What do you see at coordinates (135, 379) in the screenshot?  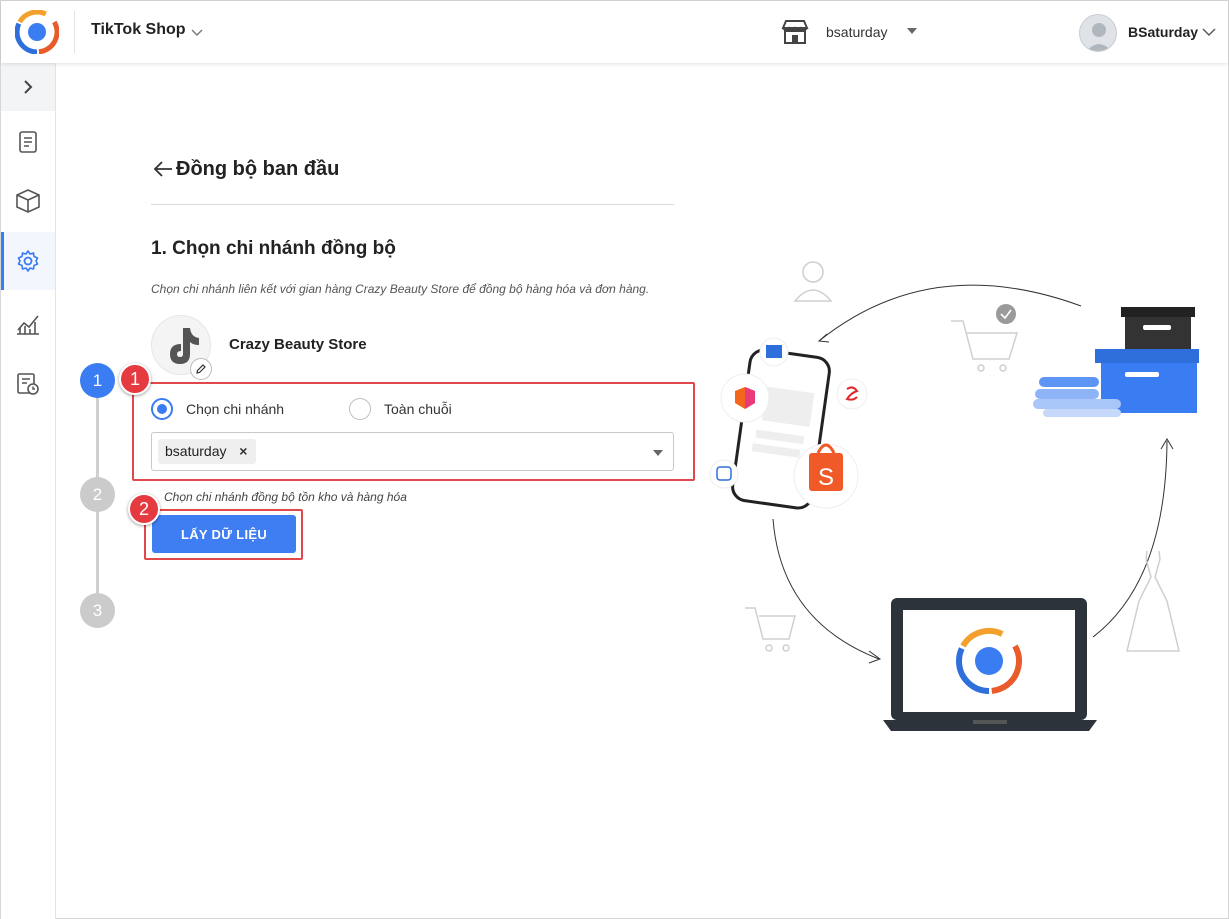 I see `annotation-badge-1: 1` at bounding box center [135, 379].